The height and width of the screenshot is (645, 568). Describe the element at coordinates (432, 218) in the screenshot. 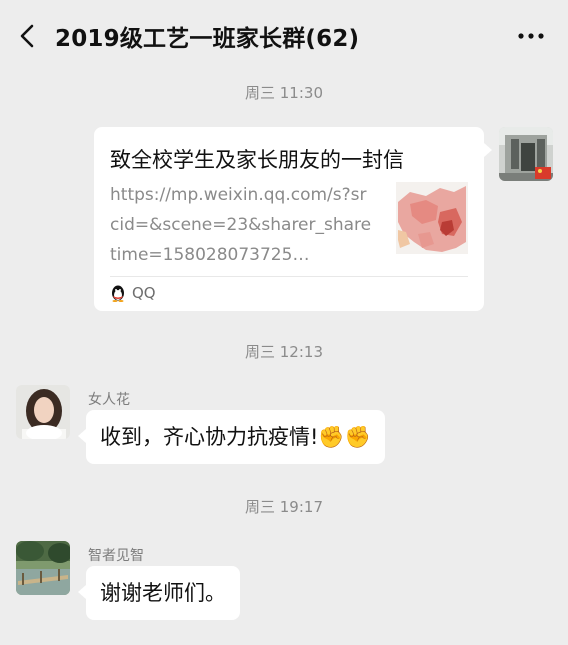

I see `map-thumbnail` at that location.